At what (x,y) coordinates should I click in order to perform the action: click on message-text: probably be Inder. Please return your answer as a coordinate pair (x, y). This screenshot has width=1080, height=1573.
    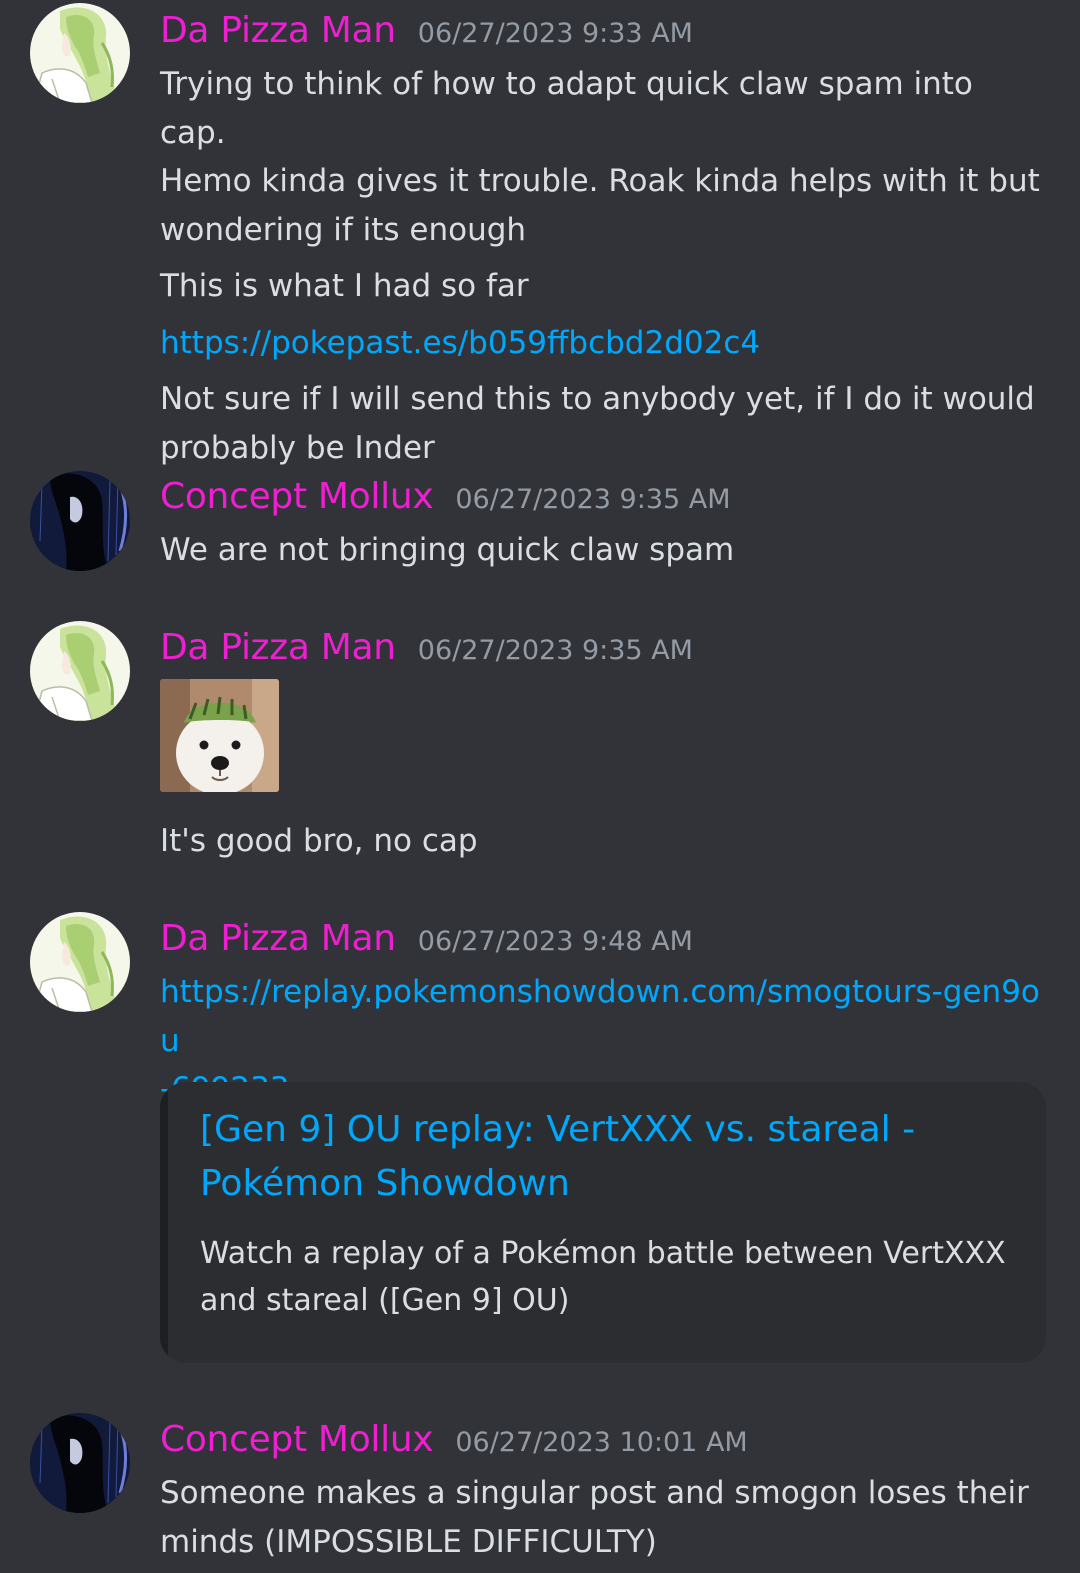
    Looking at the image, I should click on (297, 447).